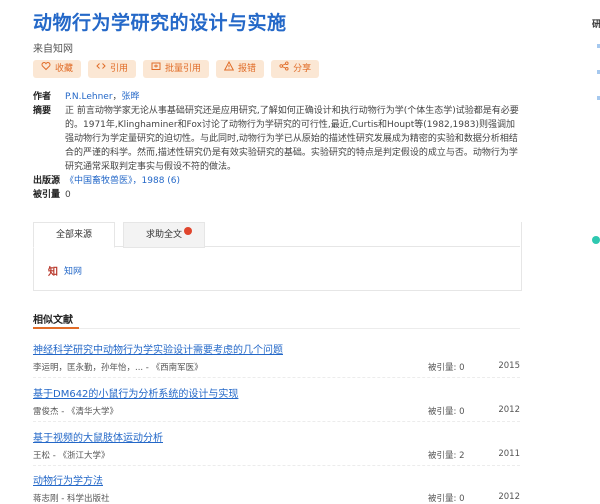 The image size is (600, 504). Describe the element at coordinates (160, 23) in the screenshot. I see `article-title: 动物行为学研究的设计与实施` at that location.